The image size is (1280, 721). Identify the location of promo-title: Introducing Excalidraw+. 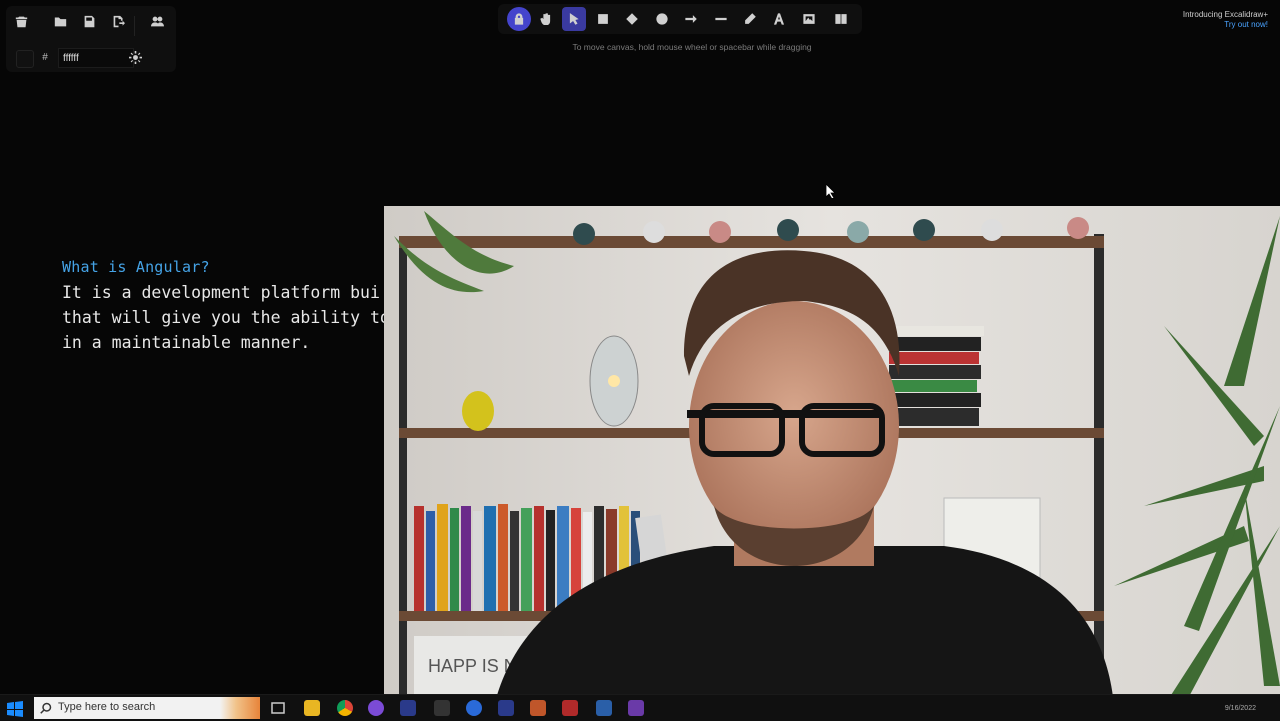
(1225, 14).